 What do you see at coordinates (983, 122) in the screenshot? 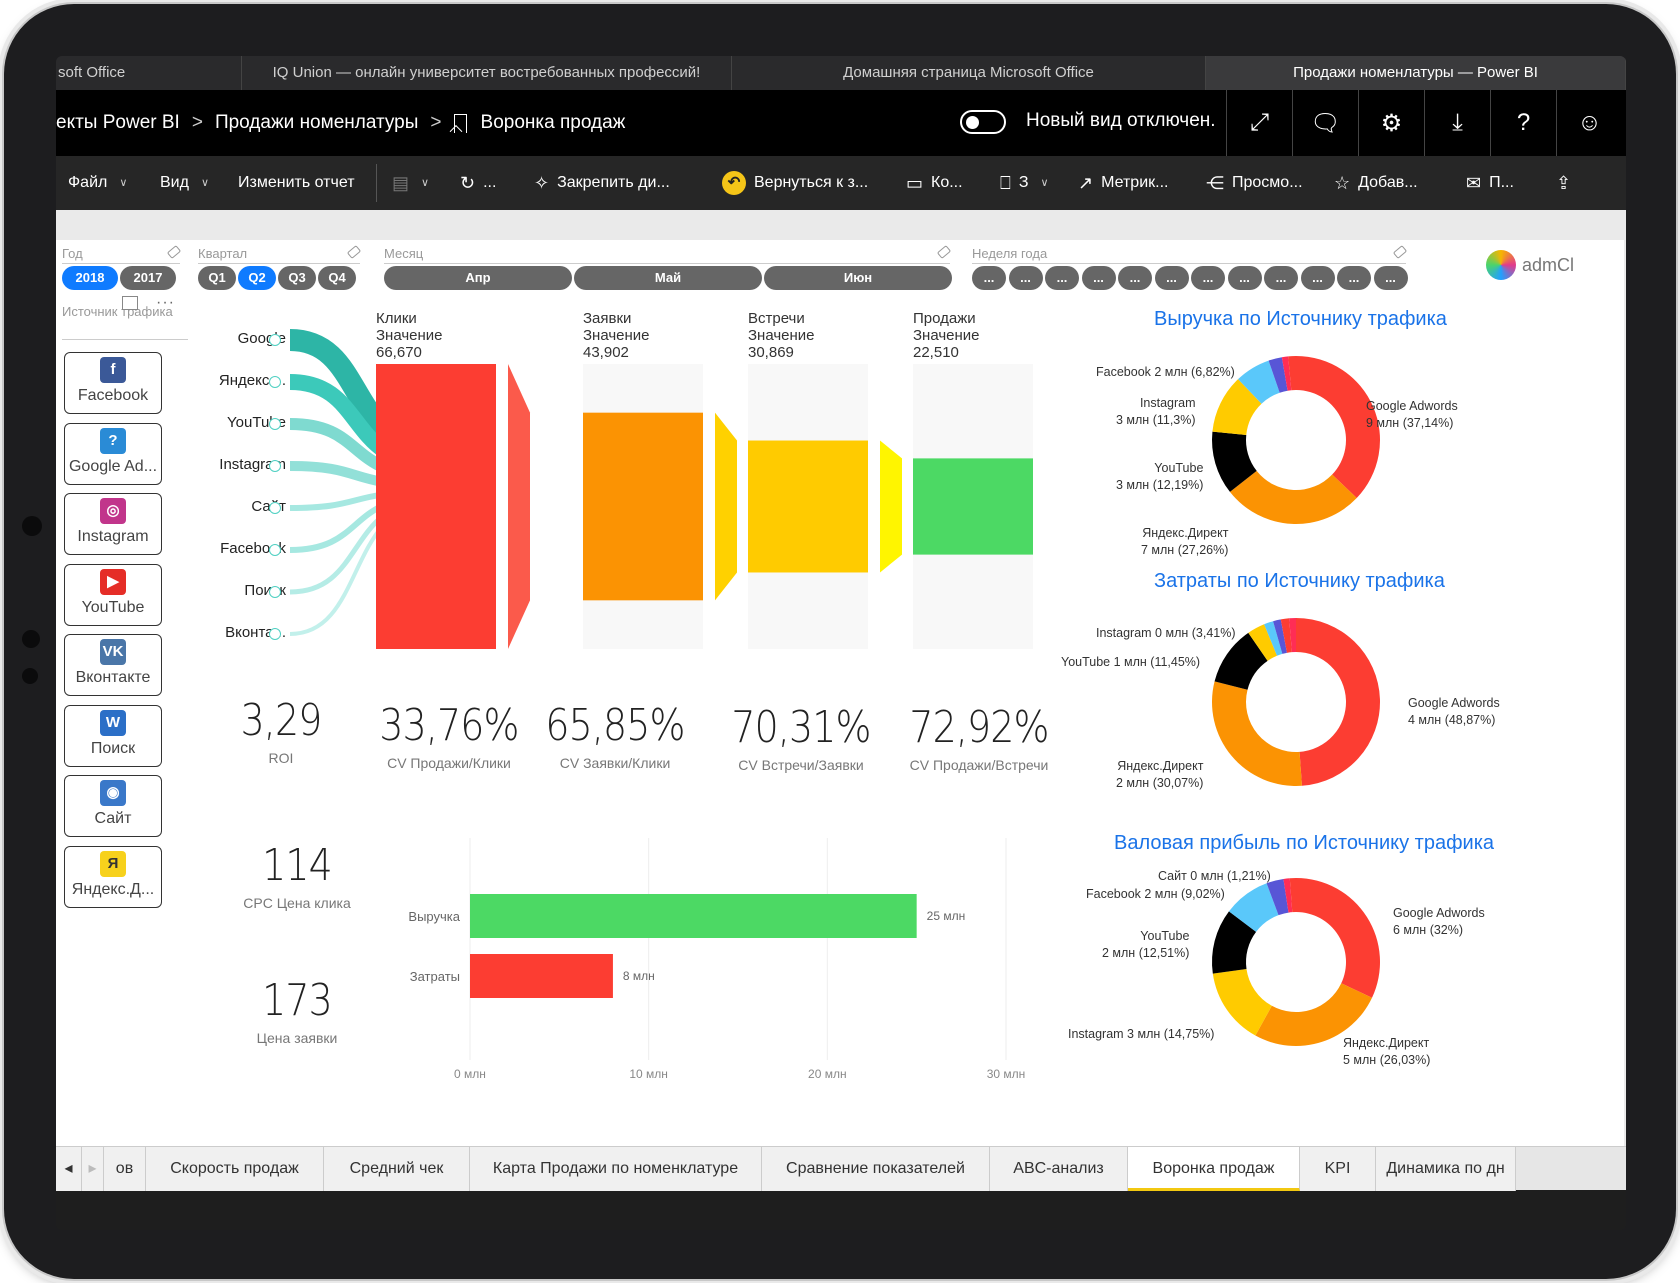
I see `new-view-toggle` at bounding box center [983, 122].